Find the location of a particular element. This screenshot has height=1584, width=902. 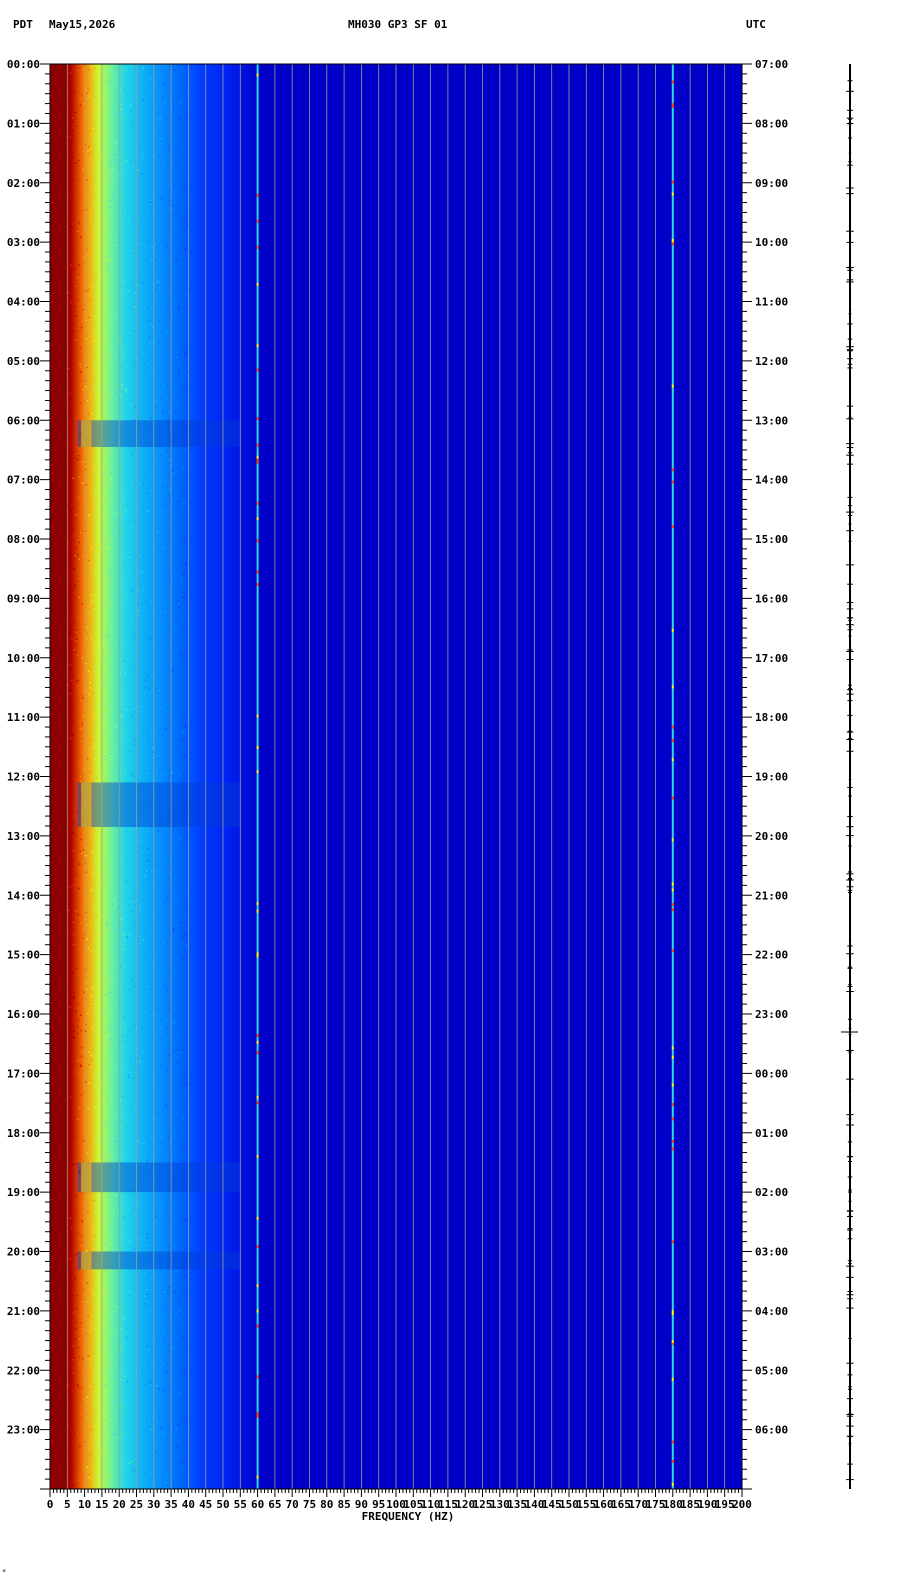

x-tick-label: 5 is located at coordinates (67, 1504).